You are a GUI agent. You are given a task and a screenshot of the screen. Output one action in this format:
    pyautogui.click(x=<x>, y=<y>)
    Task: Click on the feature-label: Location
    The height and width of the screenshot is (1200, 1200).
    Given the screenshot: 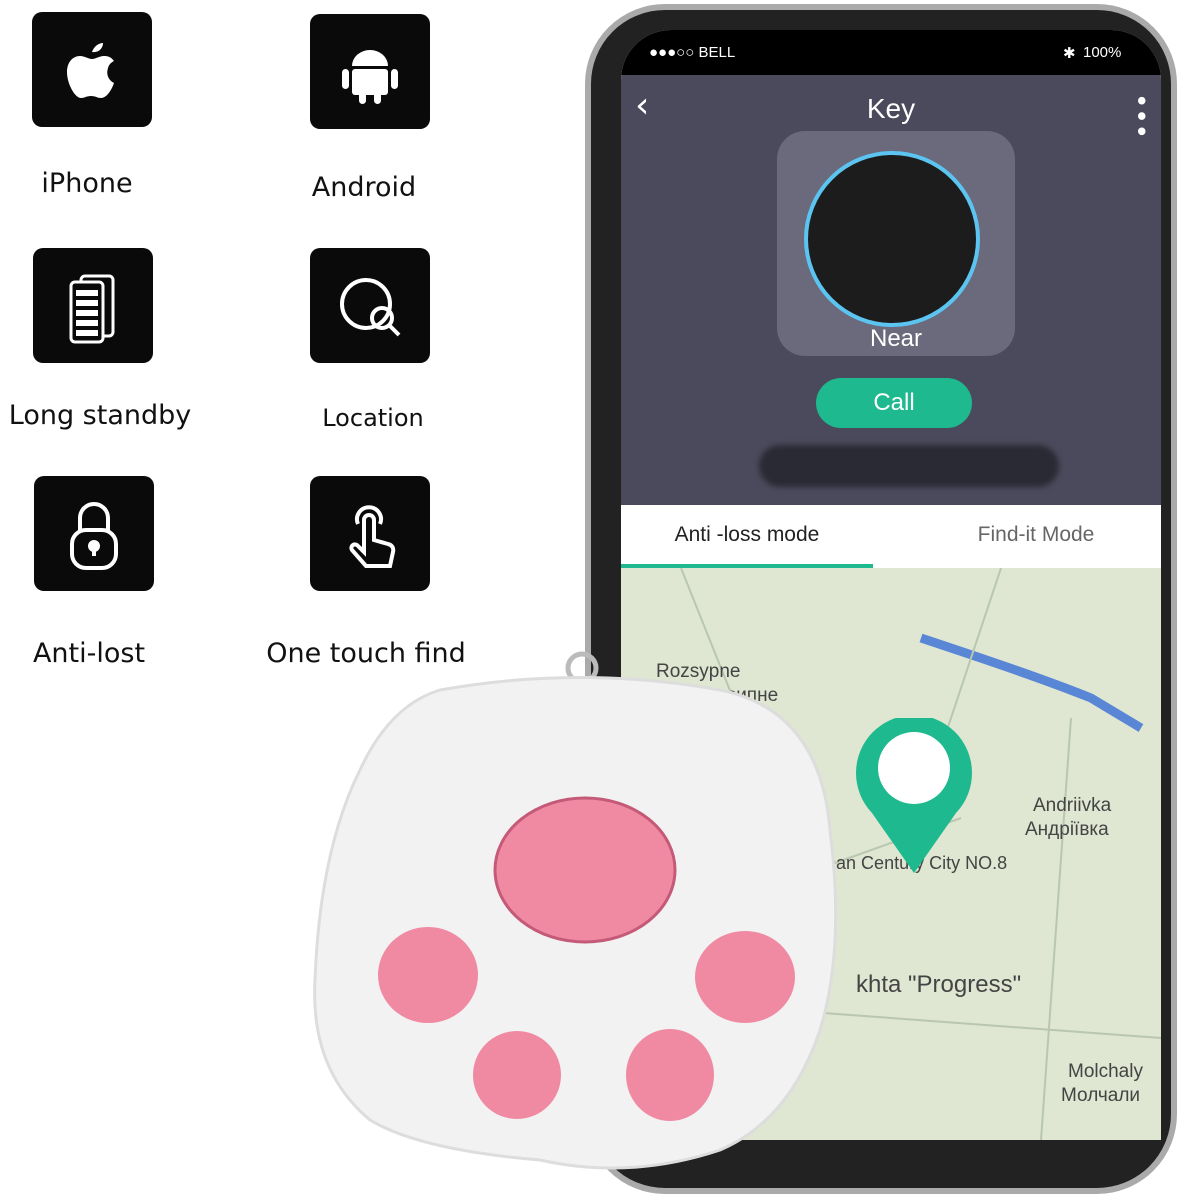 What is the action you would take?
    pyautogui.click(x=373, y=418)
    